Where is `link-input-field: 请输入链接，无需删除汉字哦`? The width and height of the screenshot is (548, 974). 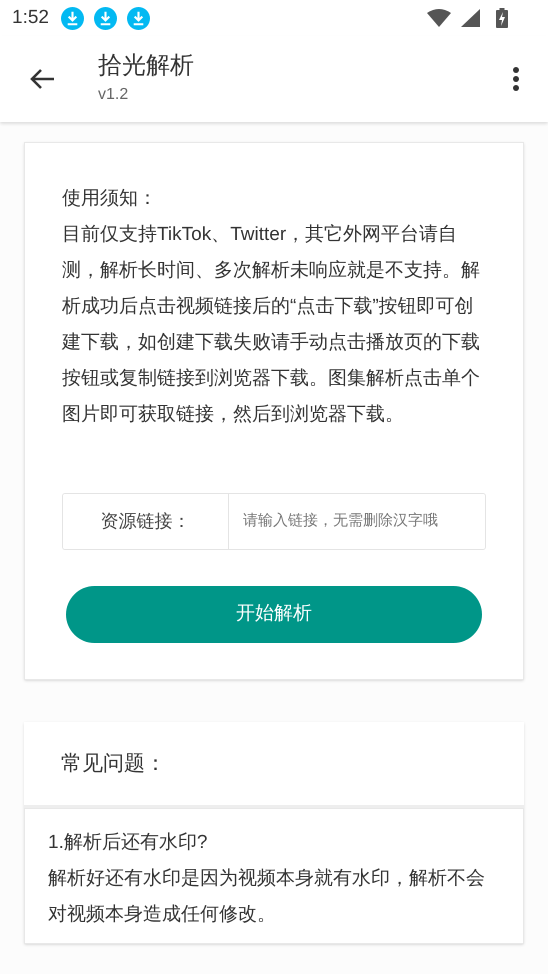 link-input-field: 请输入链接，无需删除汉字哦 is located at coordinates (357, 521).